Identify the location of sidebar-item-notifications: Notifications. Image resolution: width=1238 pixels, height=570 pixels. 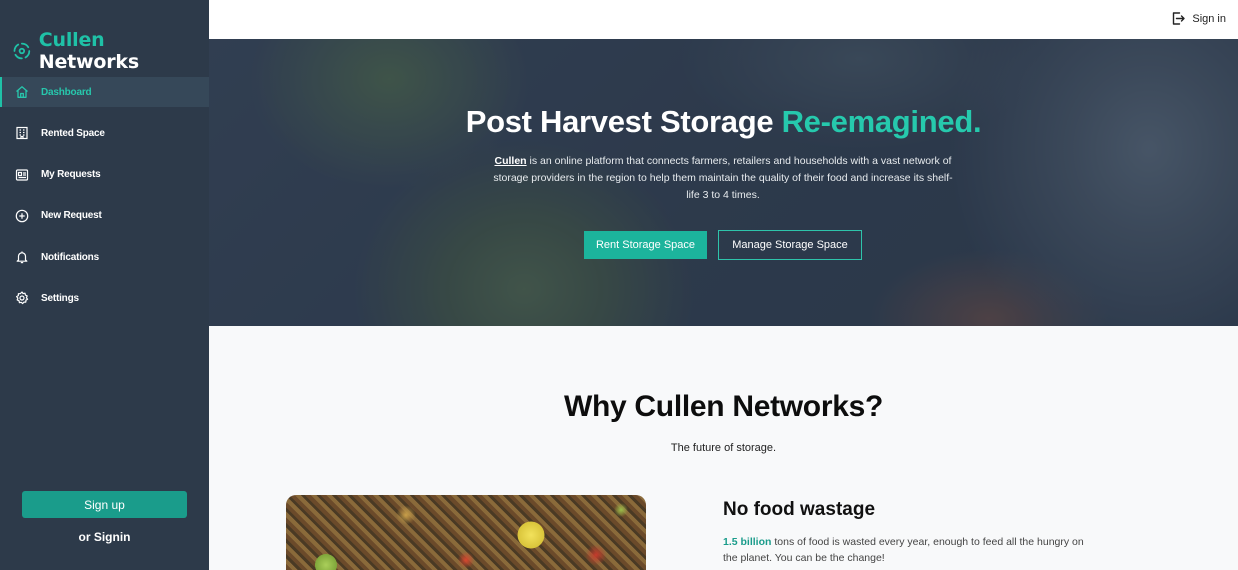
(104, 257).